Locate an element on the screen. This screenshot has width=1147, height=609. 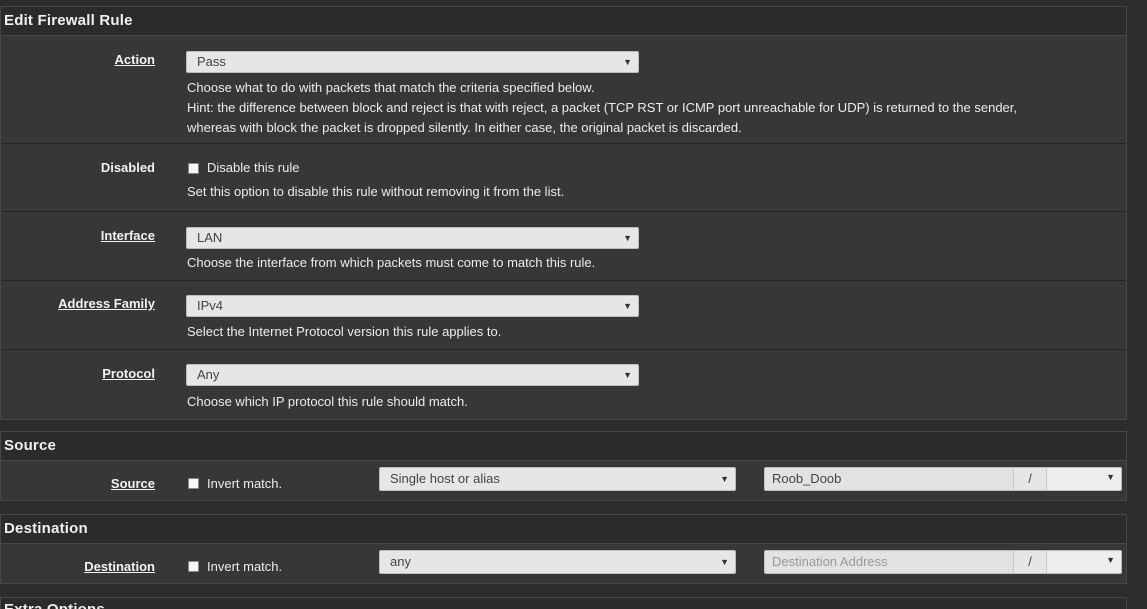
destination-type-select: any ▼ is located at coordinates (557, 562).